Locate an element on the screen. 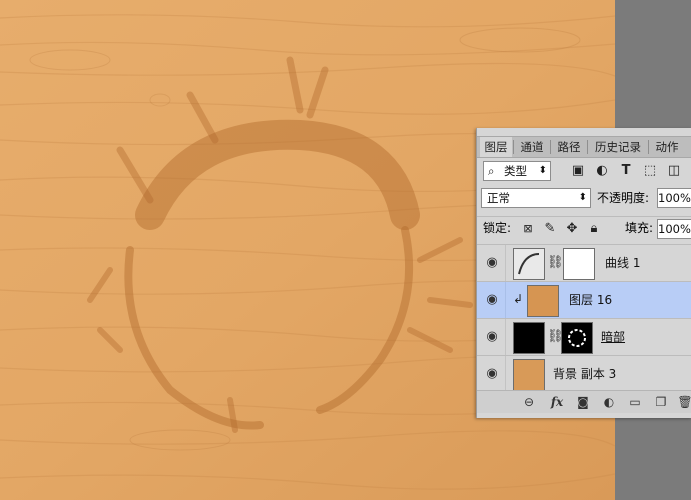 The image size is (691, 500). panel-tabs: 图层 通道 路径 历史记录 动作 is located at coordinates (584, 147).